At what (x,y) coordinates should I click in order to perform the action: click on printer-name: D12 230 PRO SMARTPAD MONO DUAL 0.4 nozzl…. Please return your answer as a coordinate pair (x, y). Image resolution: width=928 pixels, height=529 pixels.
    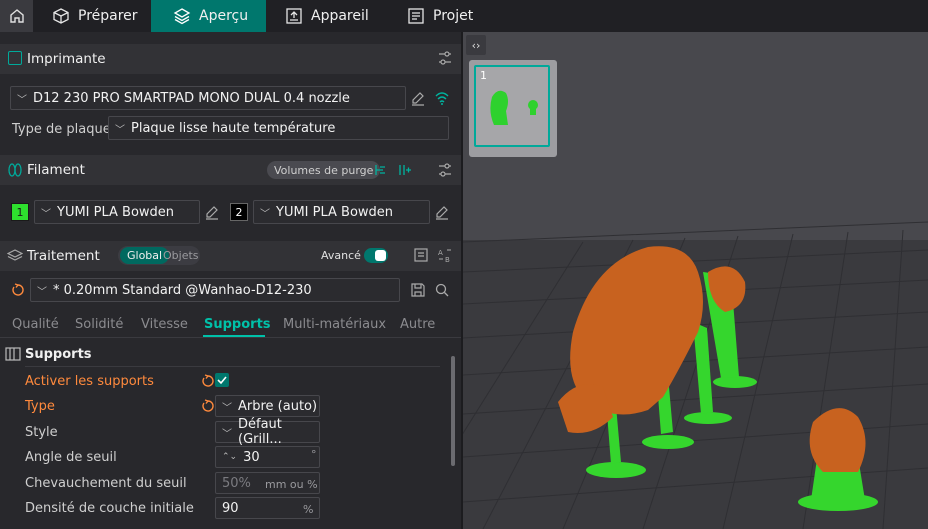
    Looking at the image, I should click on (191, 98).